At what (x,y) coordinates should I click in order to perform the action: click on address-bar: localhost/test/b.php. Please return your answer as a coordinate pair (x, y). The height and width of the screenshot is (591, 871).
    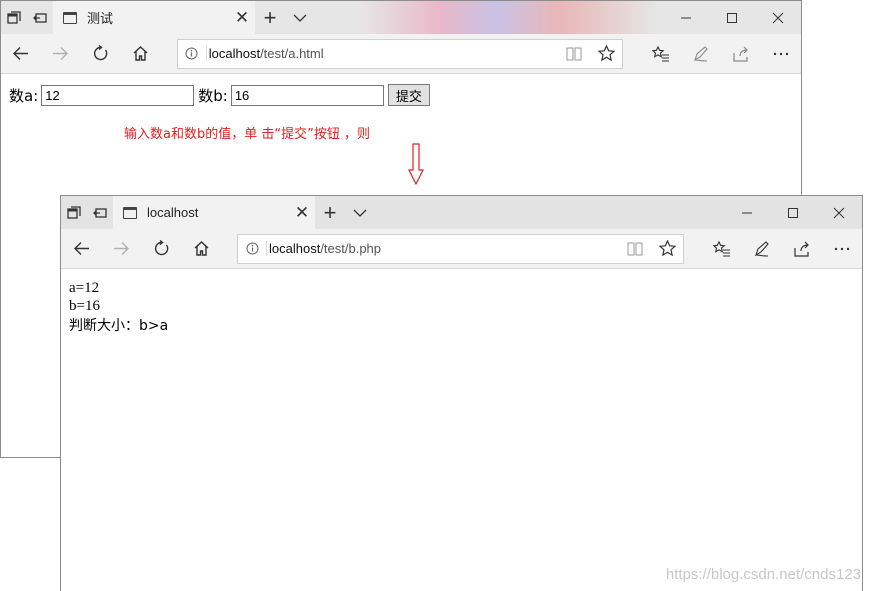
    Looking at the image, I should click on (460, 248).